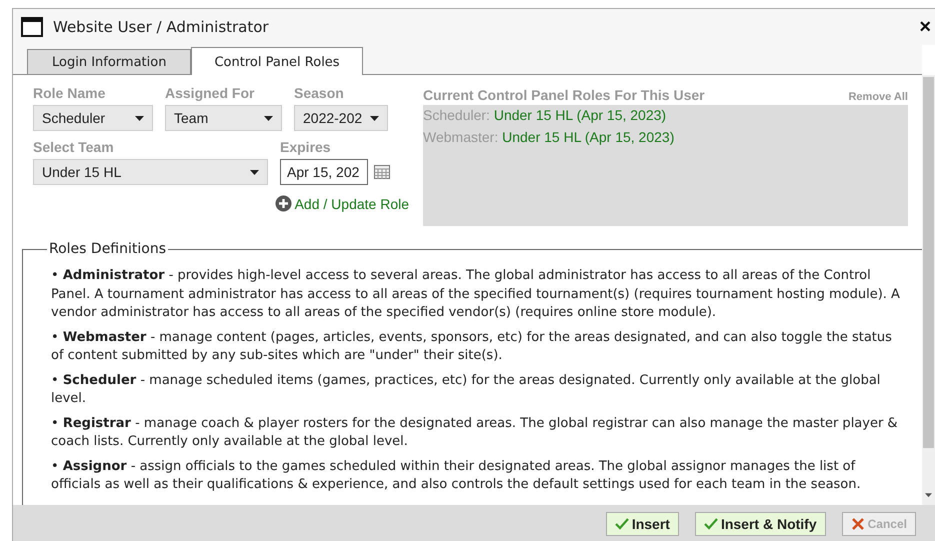 The height and width of the screenshot is (541, 935). What do you see at coordinates (549, 137) in the screenshot?
I see `role-entry: Webmaster: Under 15 HL (Apr 15, 2023)` at bounding box center [549, 137].